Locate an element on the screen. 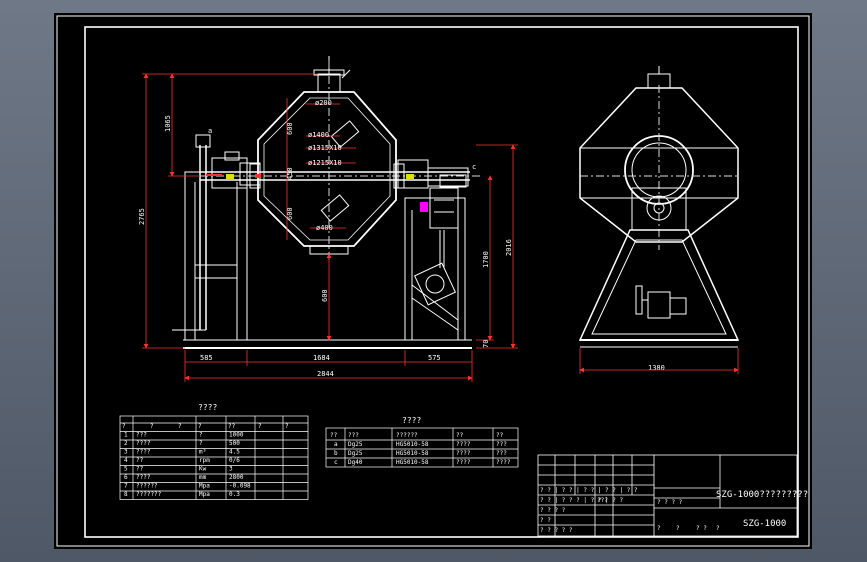 Image resolution: width=867 pixels, height=562 pixels. specs-cell: 1 is located at coordinates (126, 435).